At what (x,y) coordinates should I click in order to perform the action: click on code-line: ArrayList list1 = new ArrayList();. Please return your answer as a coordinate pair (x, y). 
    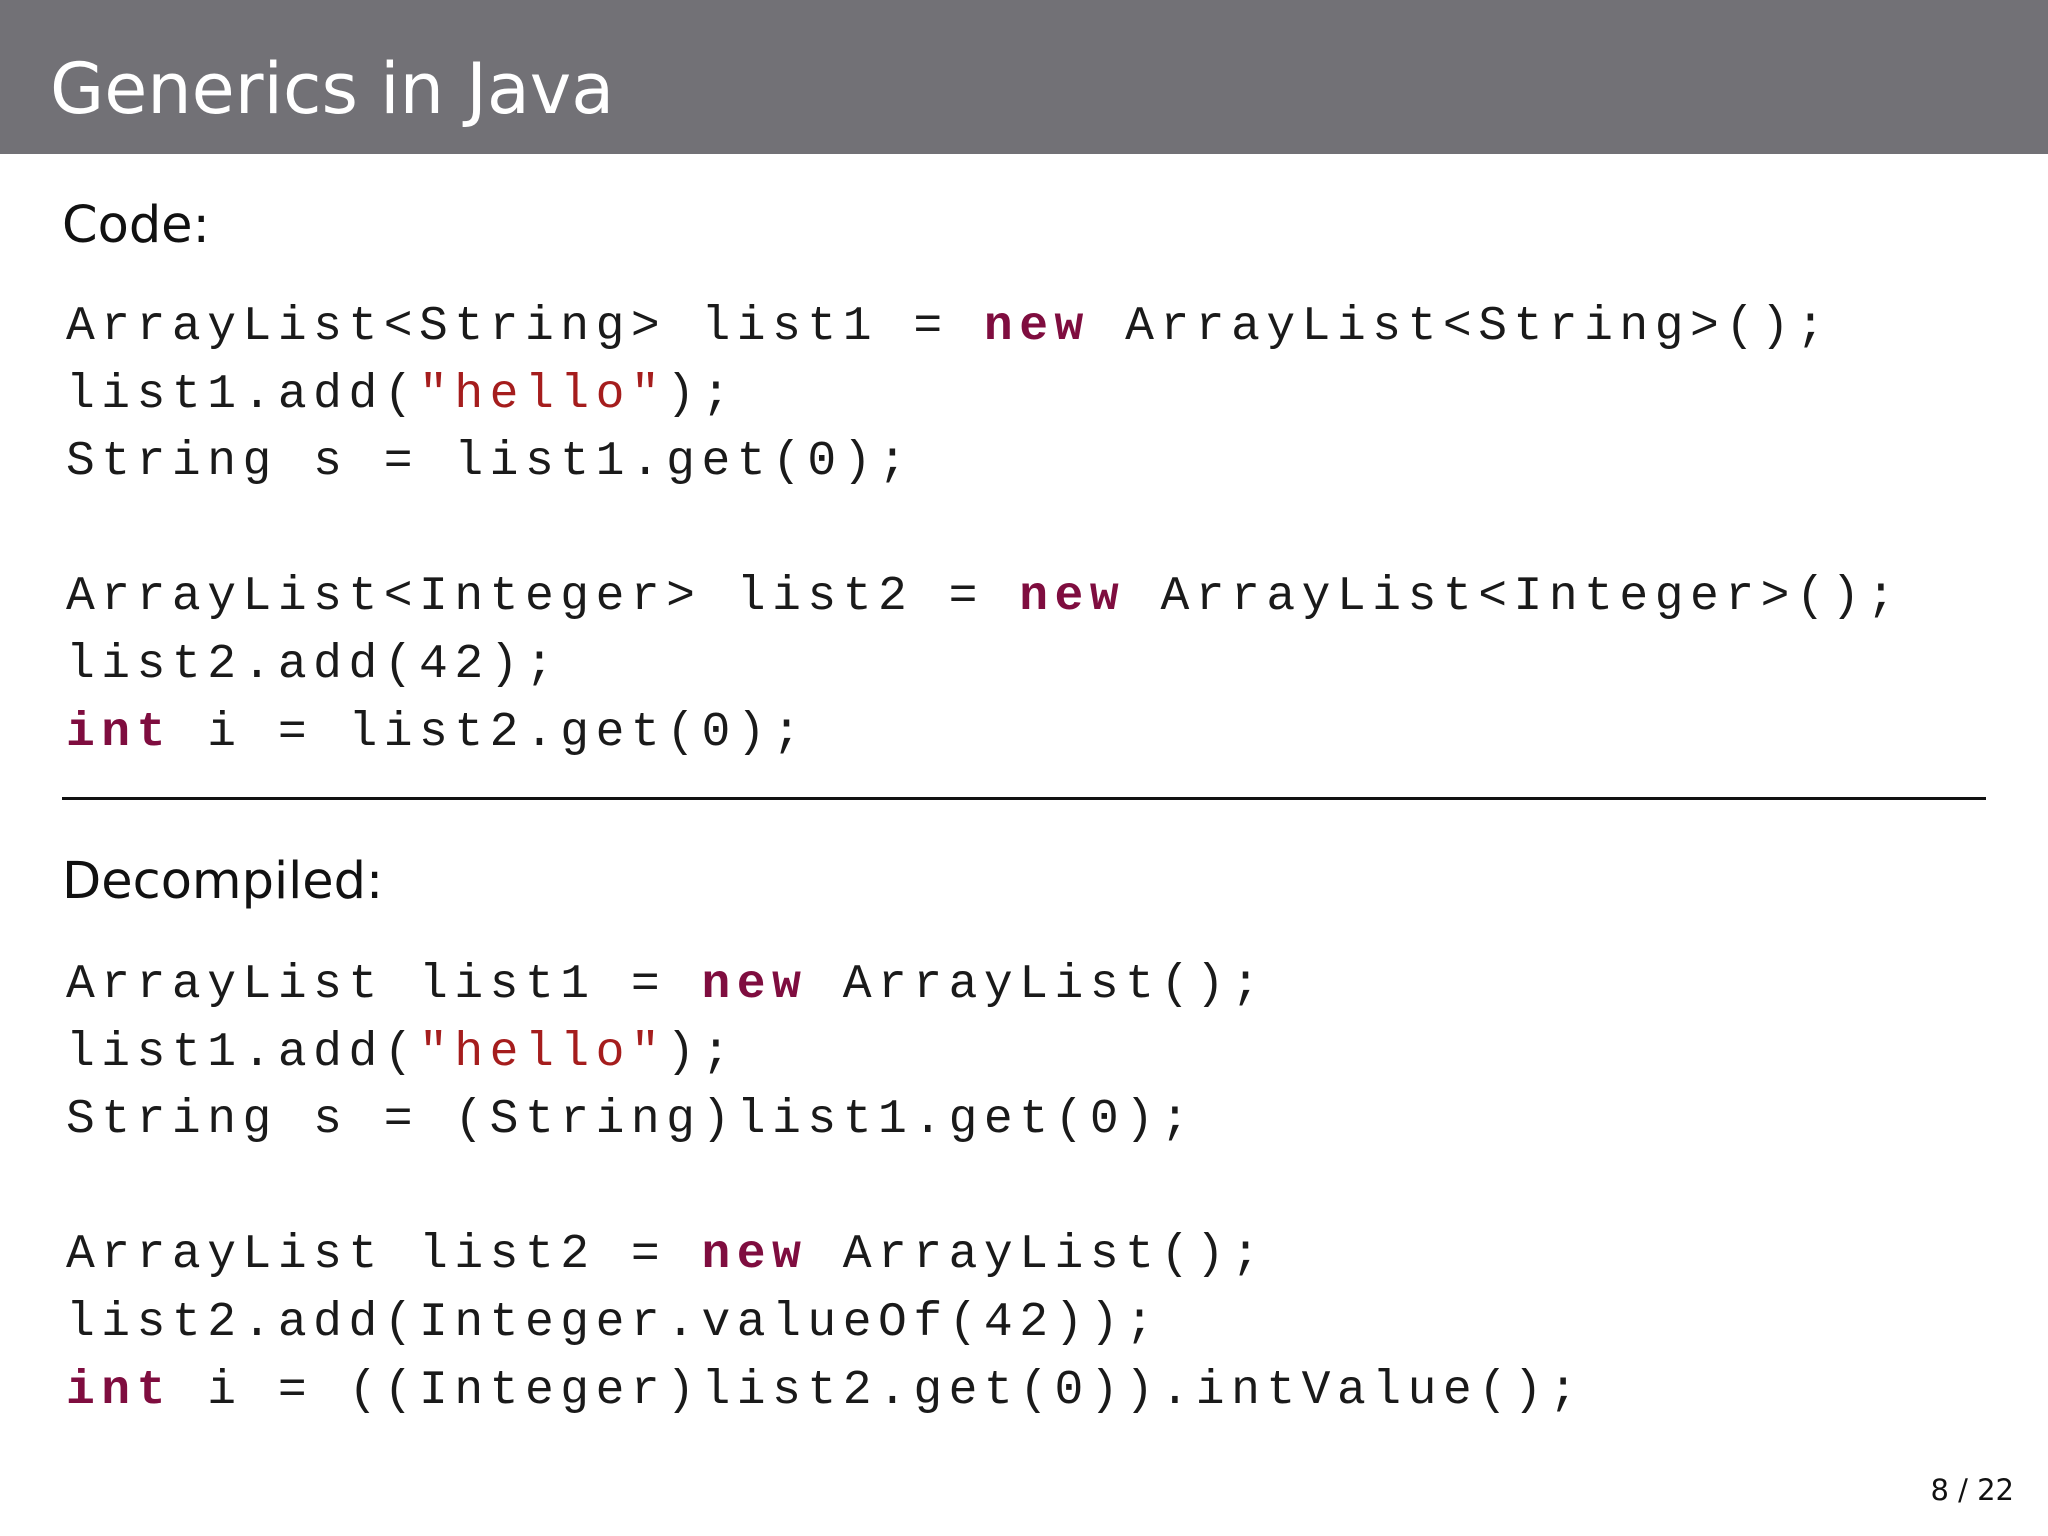
    Looking at the image, I should click on (825, 986).